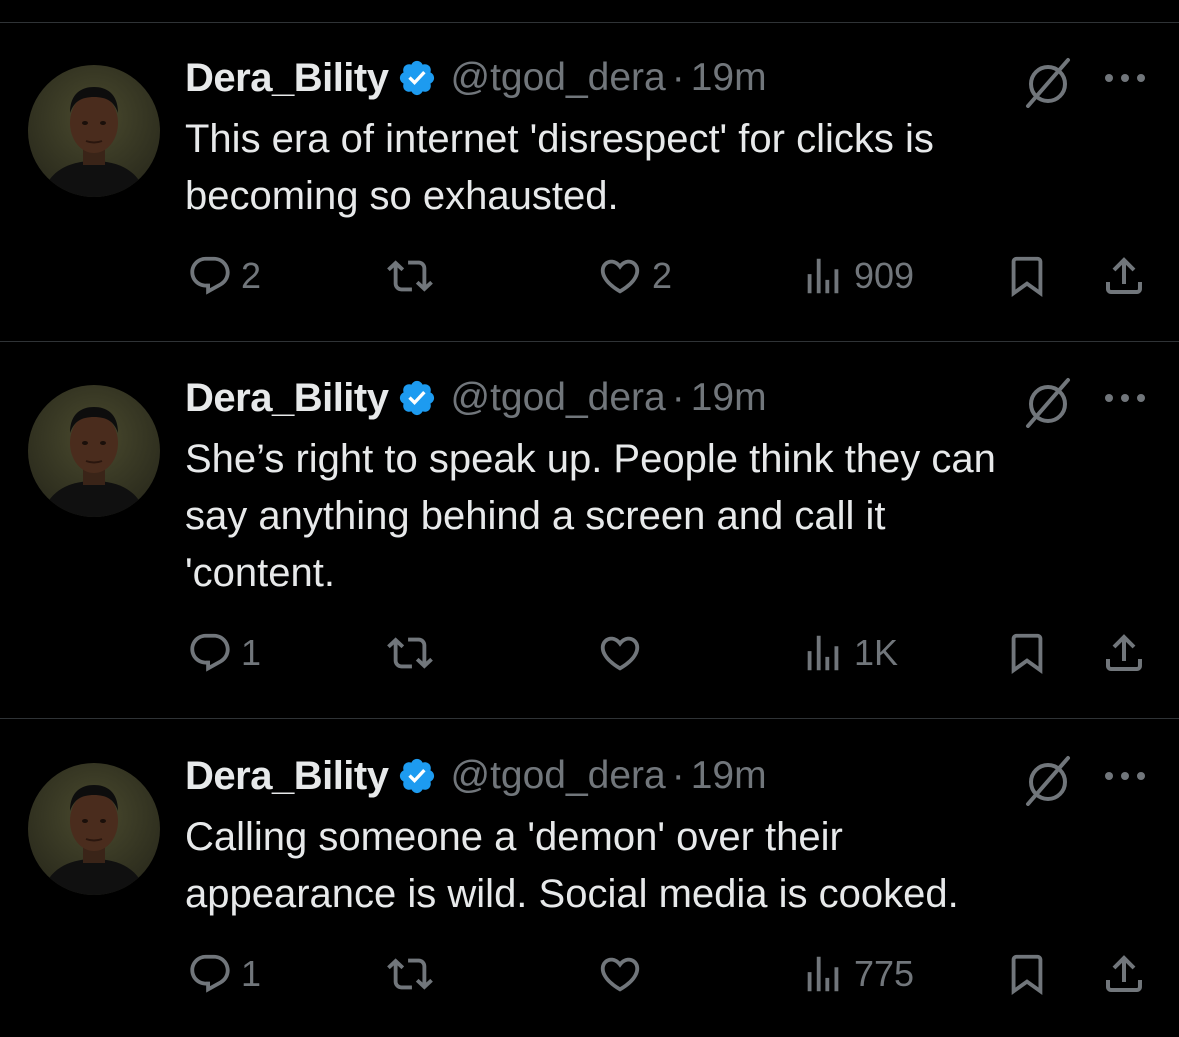 This screenshot has height=1037, width=1179. Describe the element at coordinates (876, 652) in the screenshot. I see `views-count: 1K` at that location.